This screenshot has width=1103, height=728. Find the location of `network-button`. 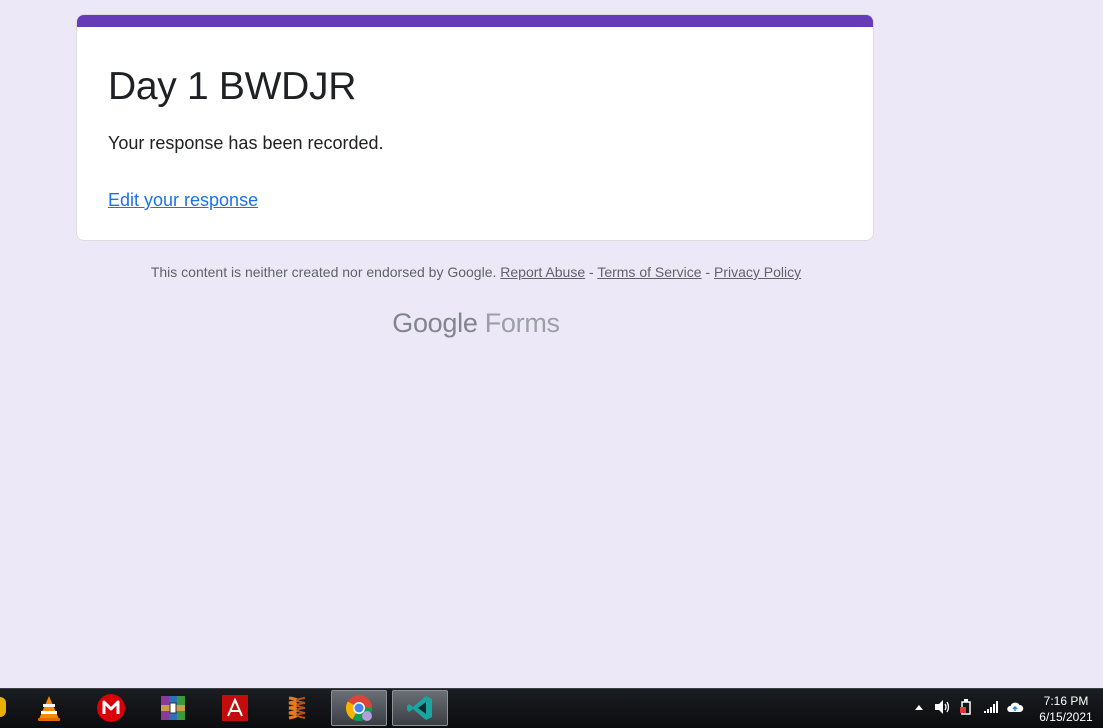

network-button is located at coordinates (991, 707).